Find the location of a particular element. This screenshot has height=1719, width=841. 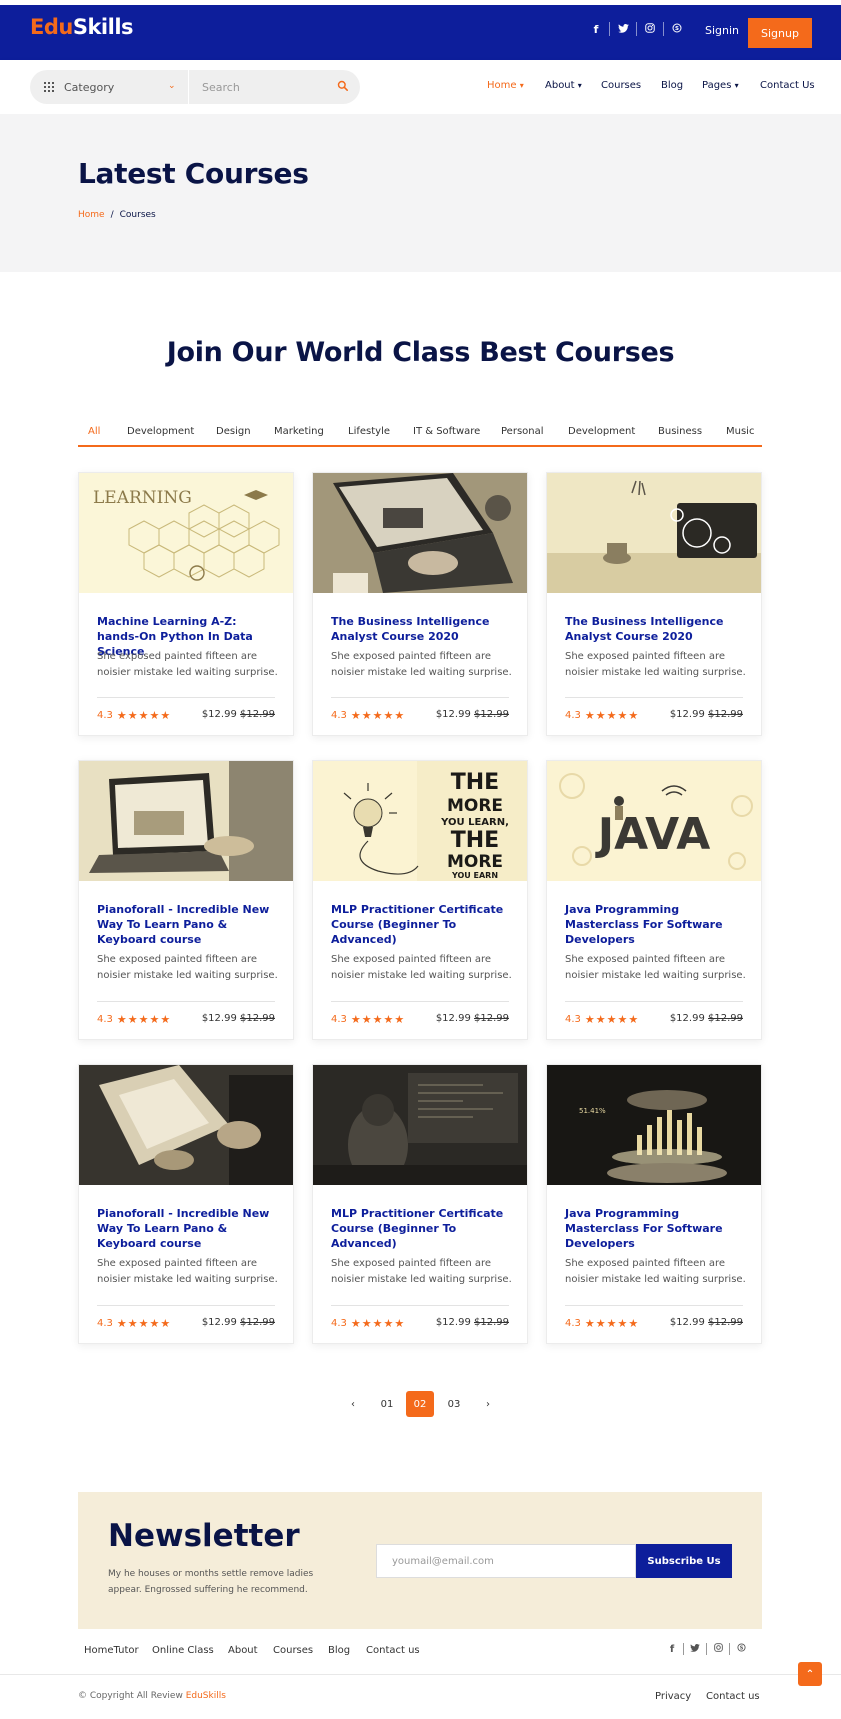

pagination-page: 03 is located at coordinates (454, 1404).